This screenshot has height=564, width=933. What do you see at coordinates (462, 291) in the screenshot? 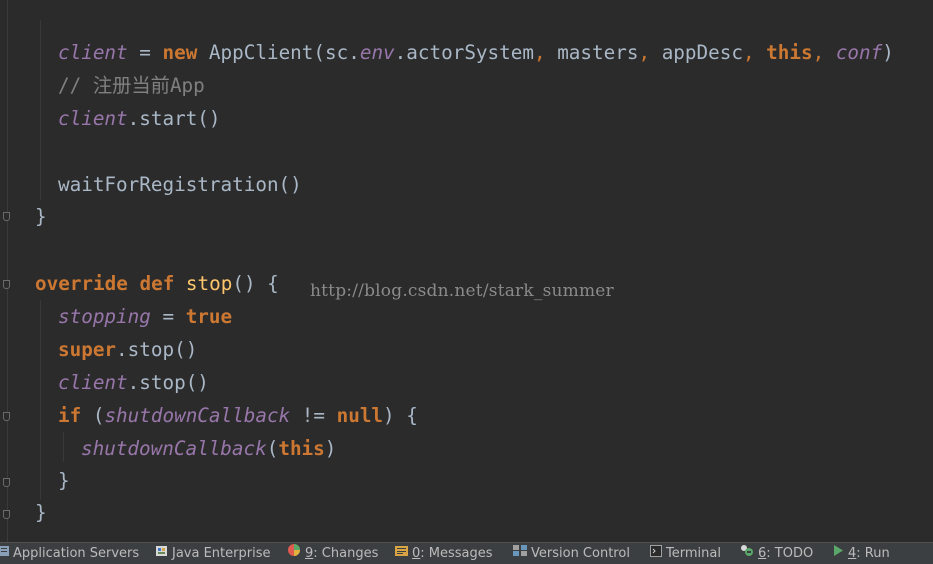
I see `watermark-text: http://blog.csdn.net/stark_summer` at bounding box center [462, 291].